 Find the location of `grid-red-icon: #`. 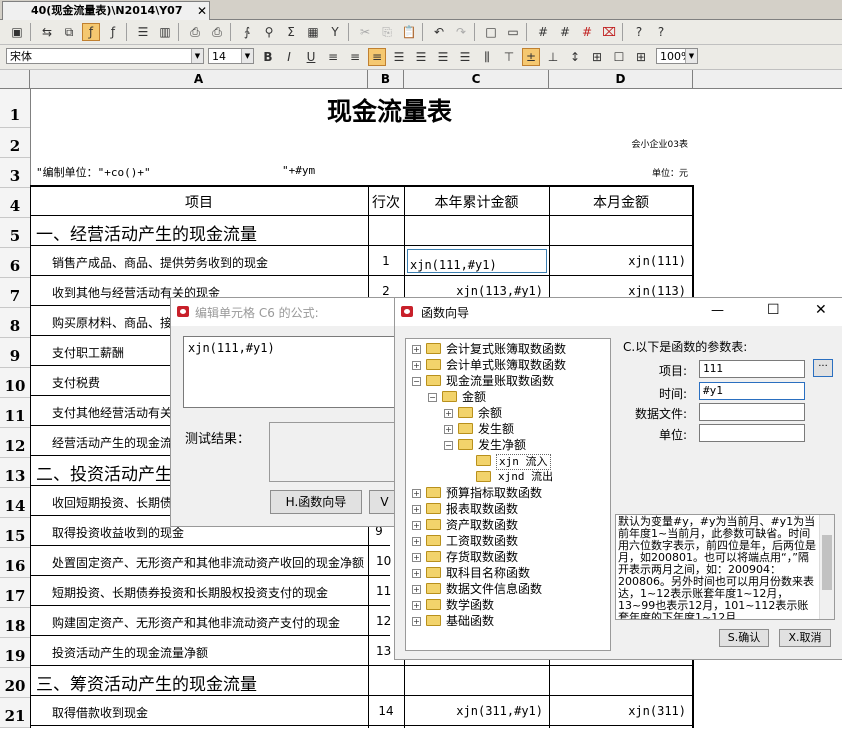

grid-red-icon: # is located at coordinates (587, 32).